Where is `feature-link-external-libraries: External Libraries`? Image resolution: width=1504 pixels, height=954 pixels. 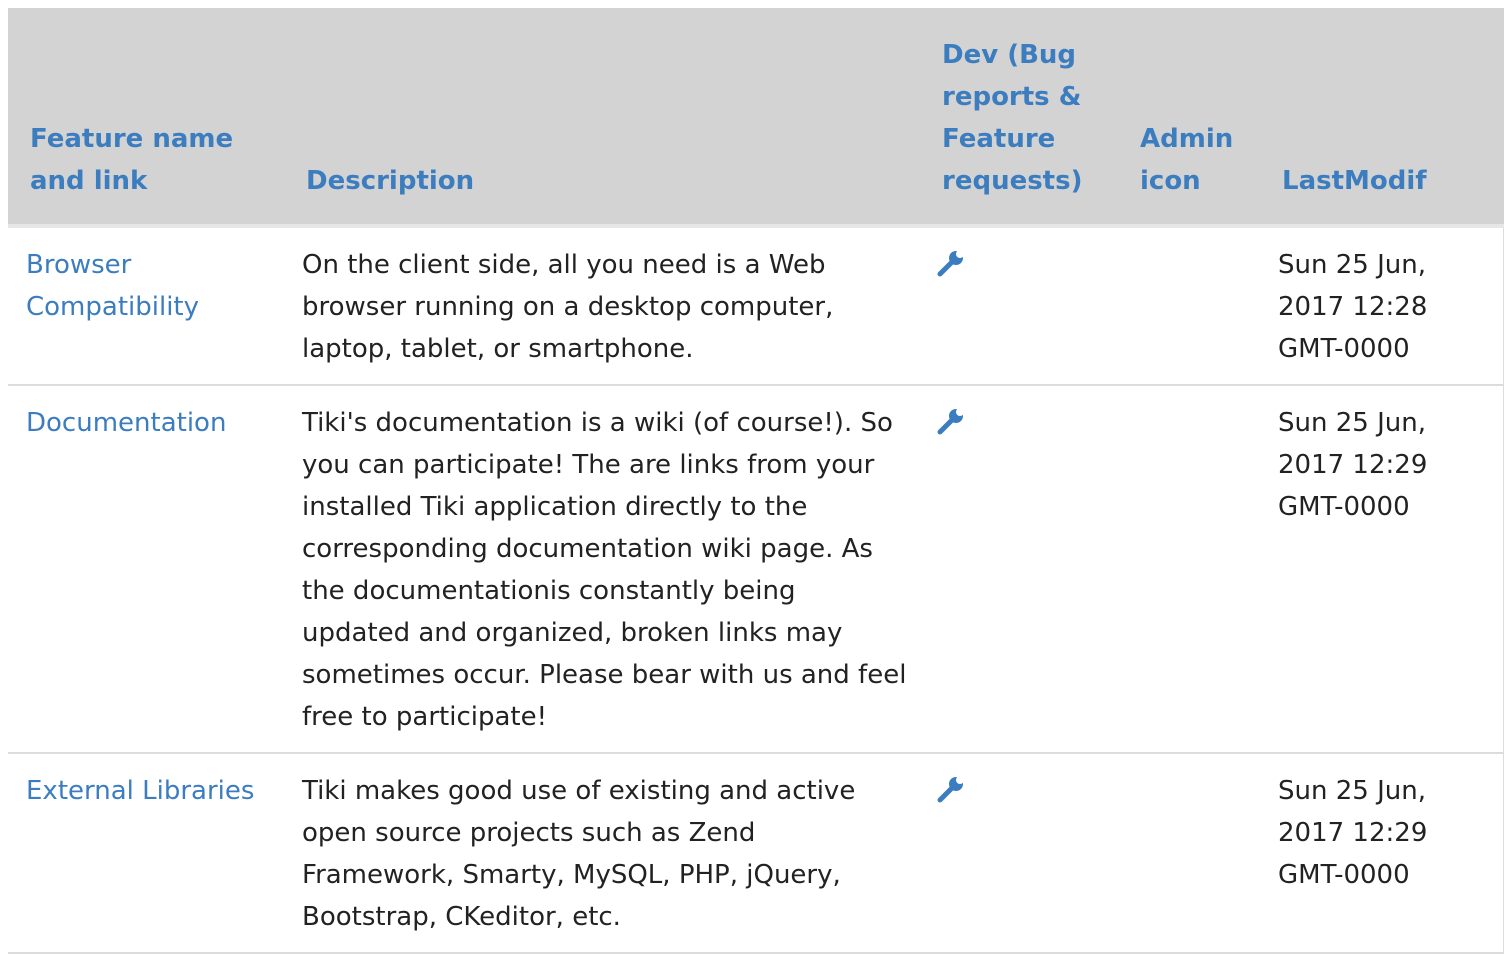
feature-link-external-libraries: External Libraries is located at coordinates (140, 791).